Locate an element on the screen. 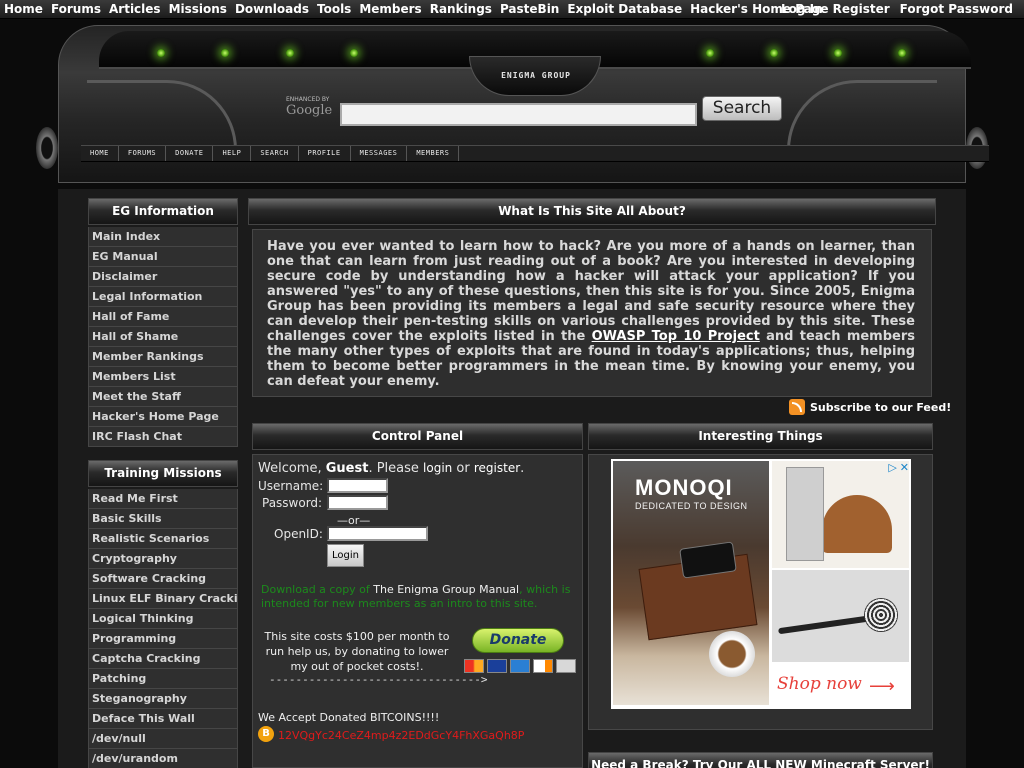  sidebar-item-read-me-first: Read Me First is located at coordinates (163, 499).